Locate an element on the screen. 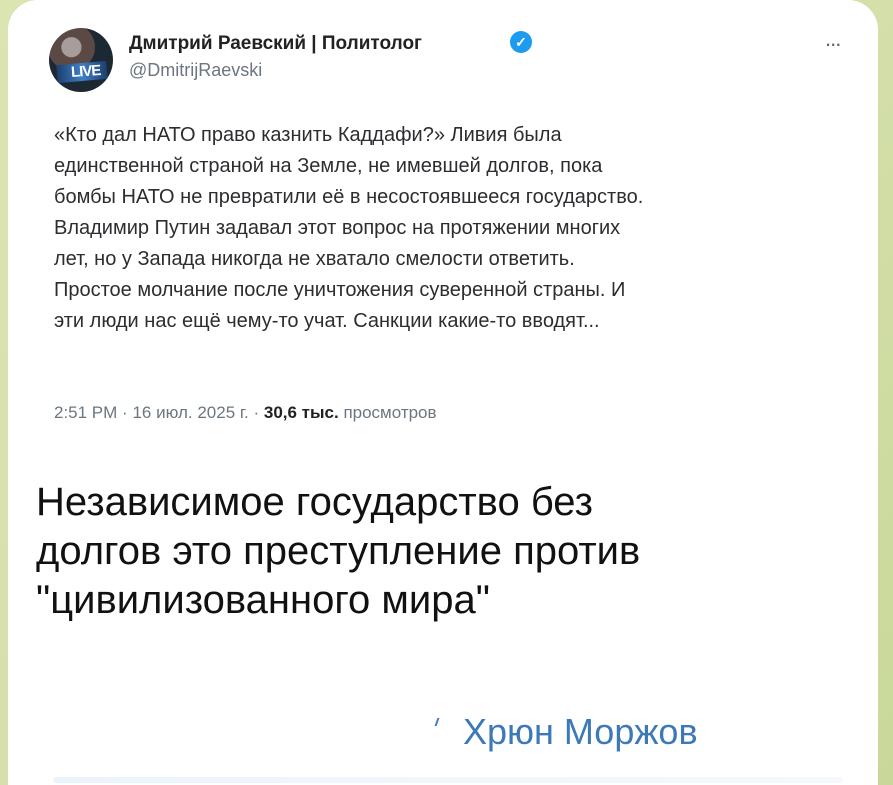 This screenshot has height=785, width=893. views-count: 30,6 тыс. is located at coordinates (301, 412).